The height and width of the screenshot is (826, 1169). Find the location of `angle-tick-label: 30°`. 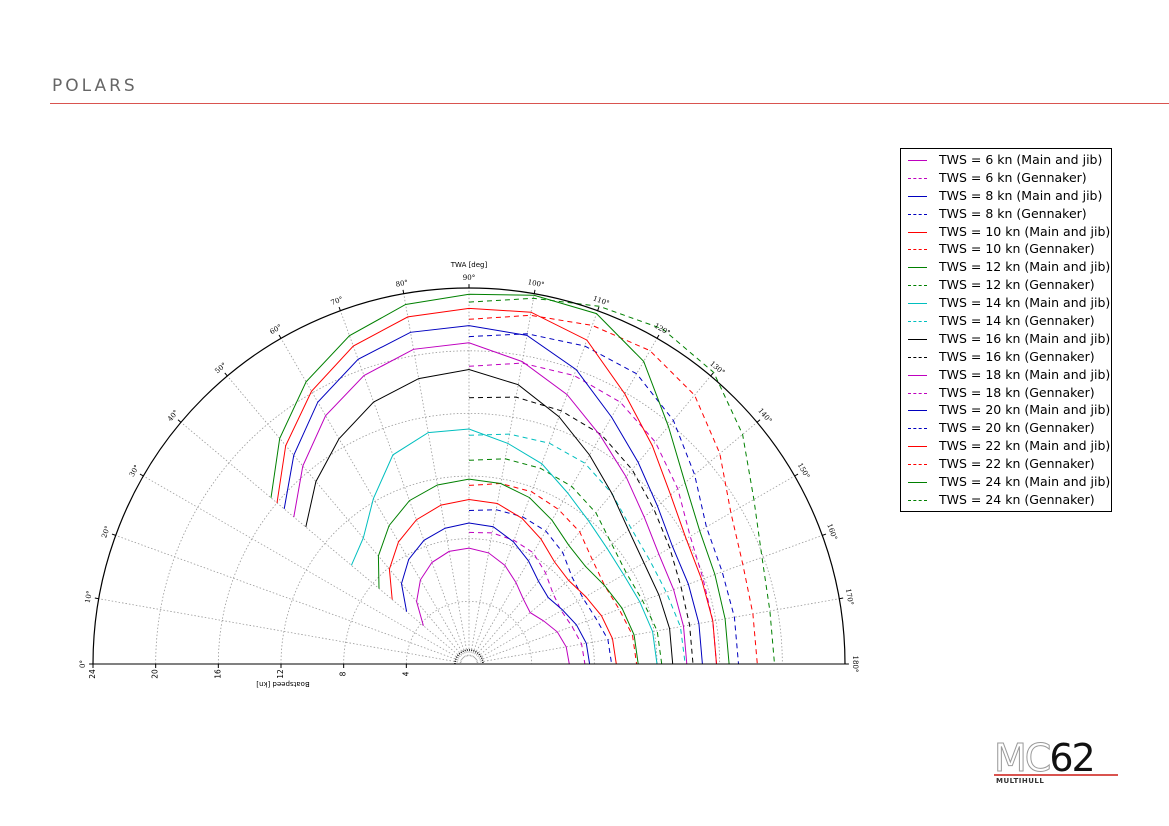

angle-tick-label: 30° is located at coordinates (134, 471).